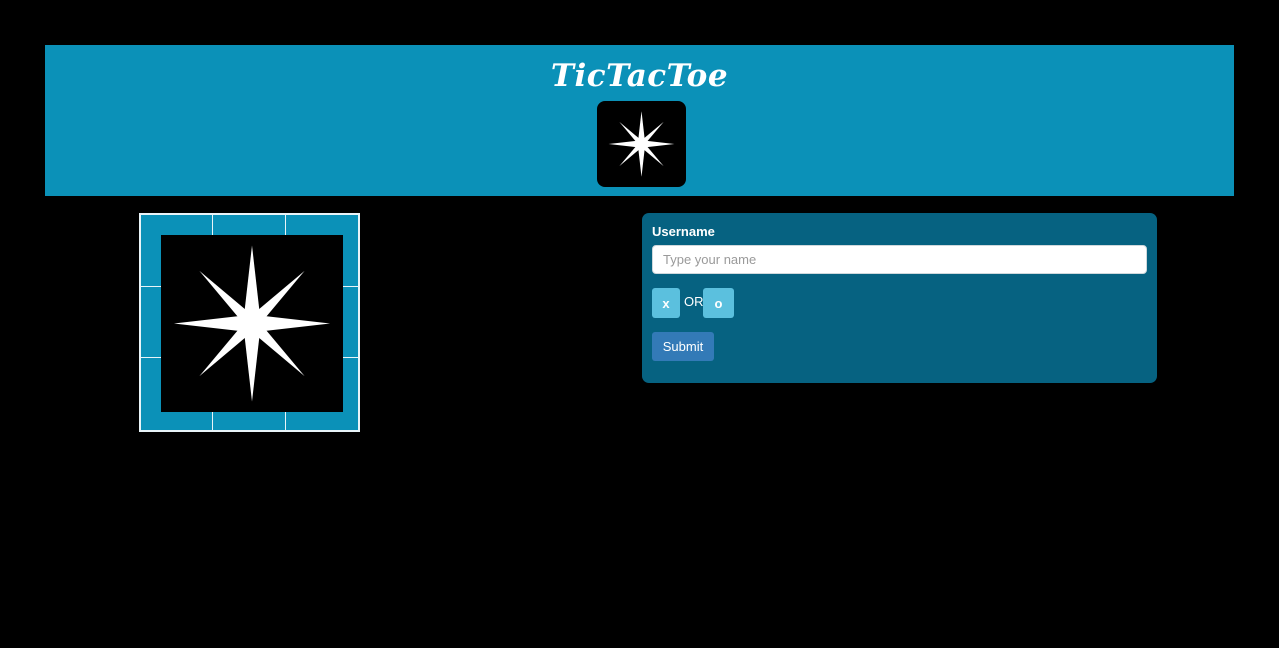 The image size is (1279, 648). Describe the element at coordinates (718, 303) in the screenshot. I see `choose-o-button: o` at that location.